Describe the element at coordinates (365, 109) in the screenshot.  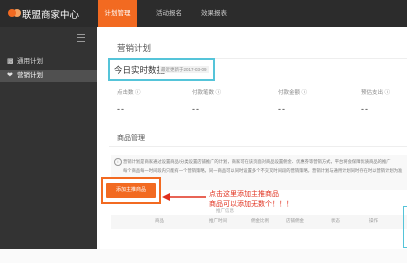
I see `metric-value-estimated: --` at that location.